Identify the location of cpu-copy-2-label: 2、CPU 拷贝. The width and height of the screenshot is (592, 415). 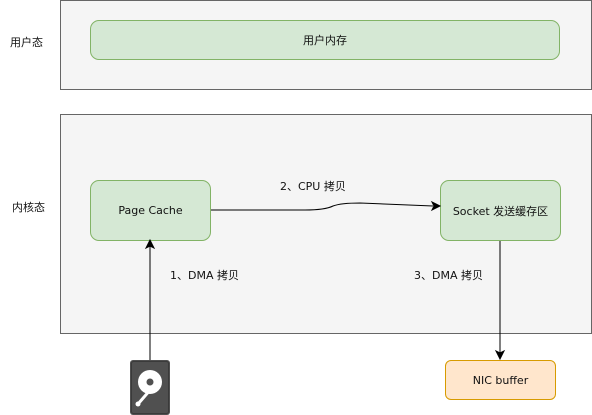
(313, 186).